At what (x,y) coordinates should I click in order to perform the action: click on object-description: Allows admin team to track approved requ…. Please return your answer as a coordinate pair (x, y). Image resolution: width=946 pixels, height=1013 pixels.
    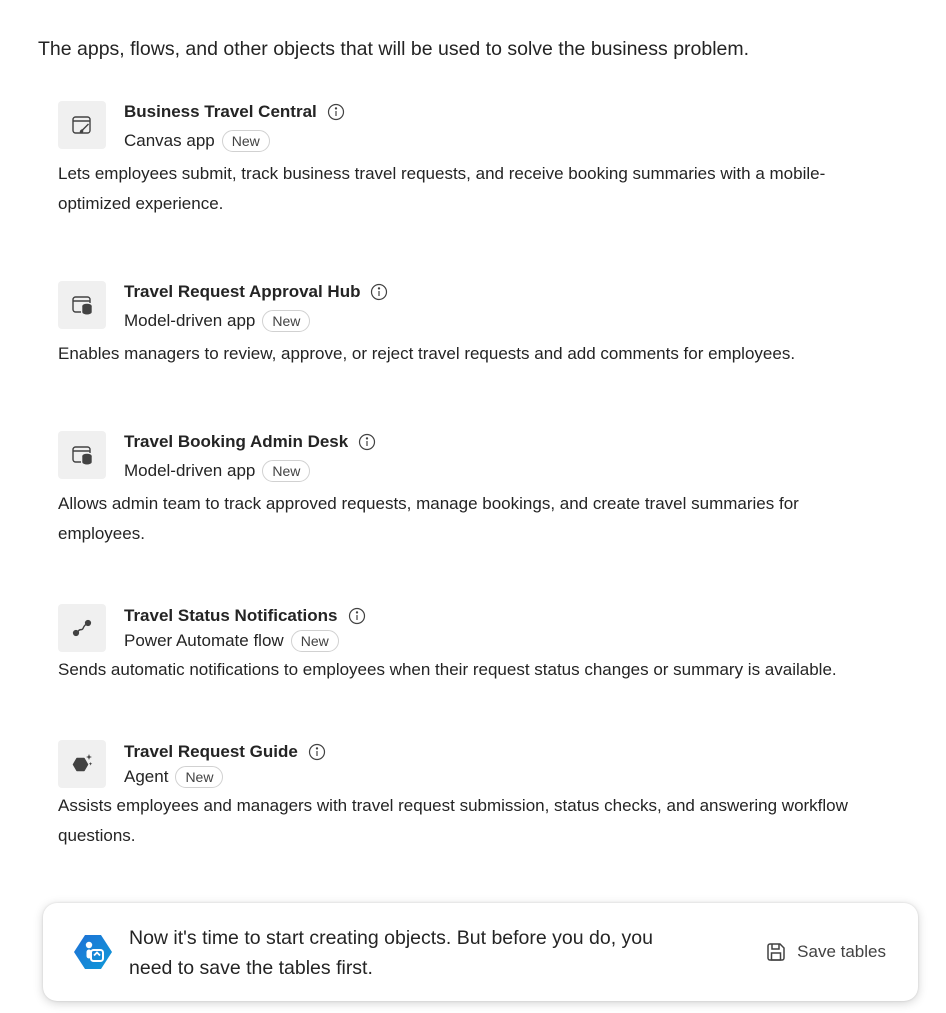
    Looking at the image, I should click on (473, 519).